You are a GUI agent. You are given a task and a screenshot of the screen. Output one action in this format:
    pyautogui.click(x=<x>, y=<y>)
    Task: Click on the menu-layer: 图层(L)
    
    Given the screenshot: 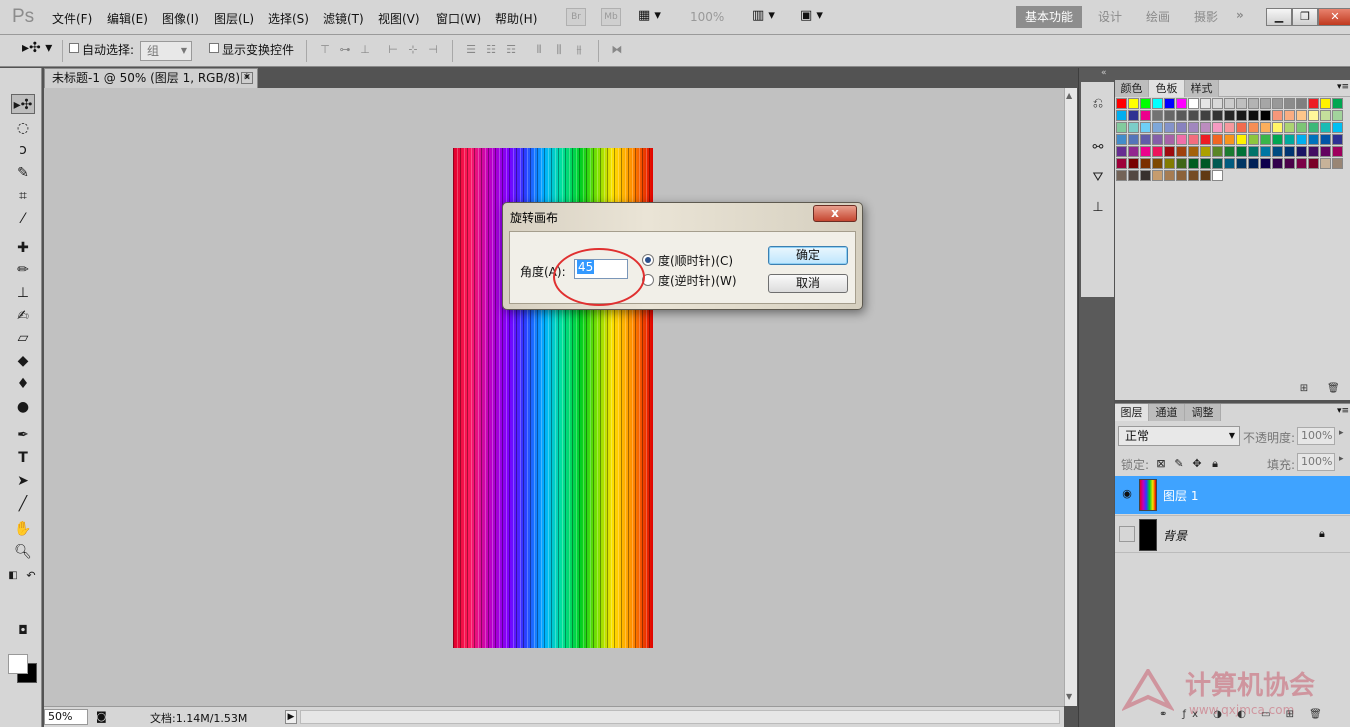 What is the action you would take?
    pyautogui.click(x=234, y=18)
    